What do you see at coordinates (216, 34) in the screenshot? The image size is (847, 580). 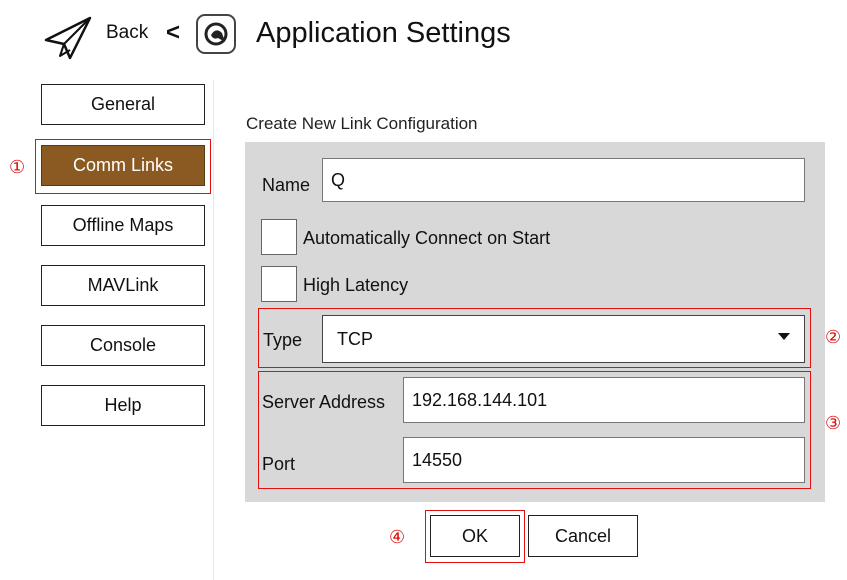 I see `qgc-logo-icon` at bounding box center [216, 34].